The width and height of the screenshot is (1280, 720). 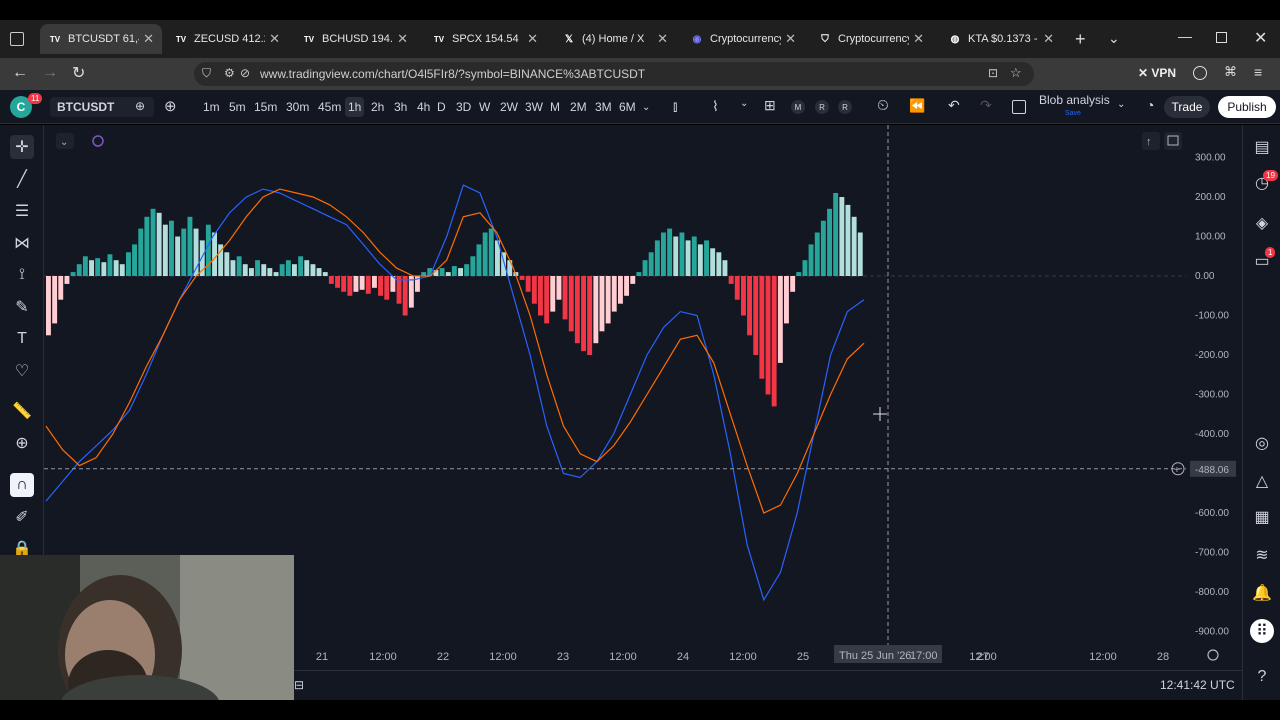 I want to click on target-icon: ◎, so click(x=1262, y=443).